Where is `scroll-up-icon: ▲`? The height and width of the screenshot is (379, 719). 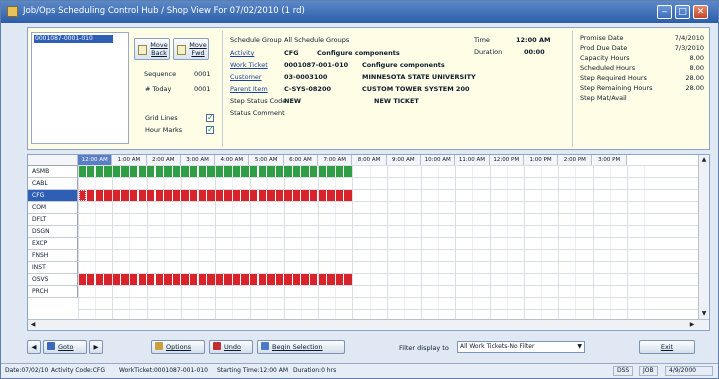 scroll-up-icon: ▲ is located at coordinates (704, 160).